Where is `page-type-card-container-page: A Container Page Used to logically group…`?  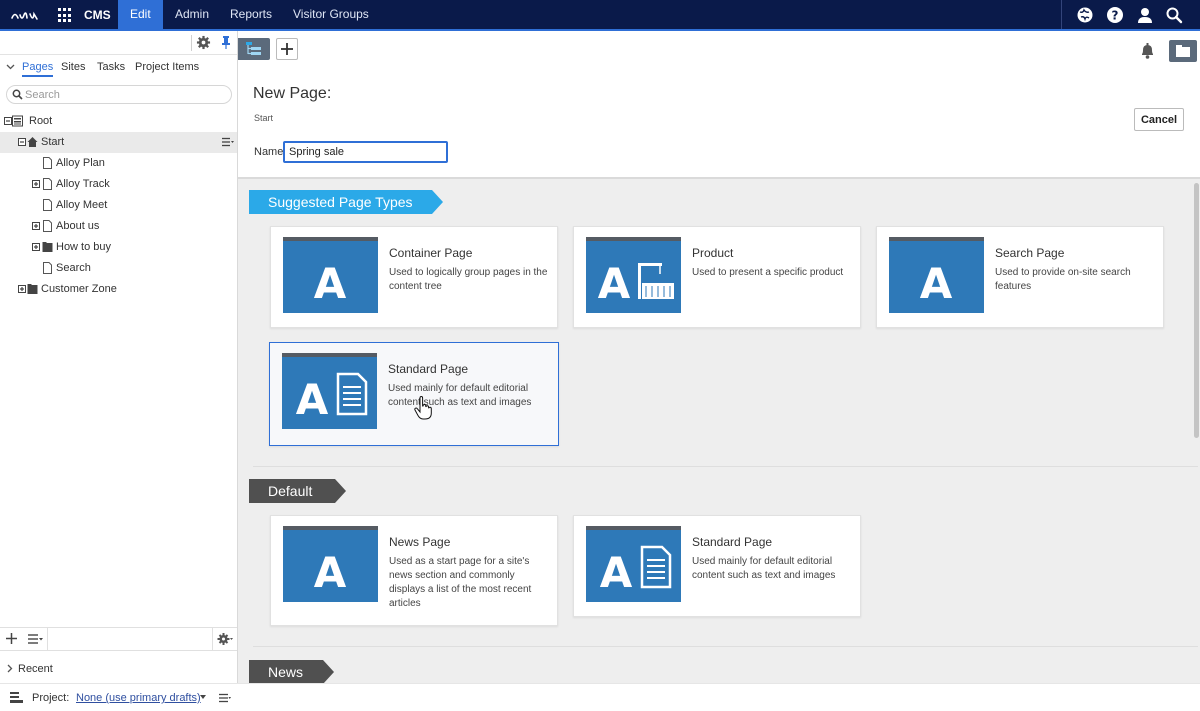 page-type-card-container-page: A Container Page Used to logically group… is located at coordinates (414, 277).